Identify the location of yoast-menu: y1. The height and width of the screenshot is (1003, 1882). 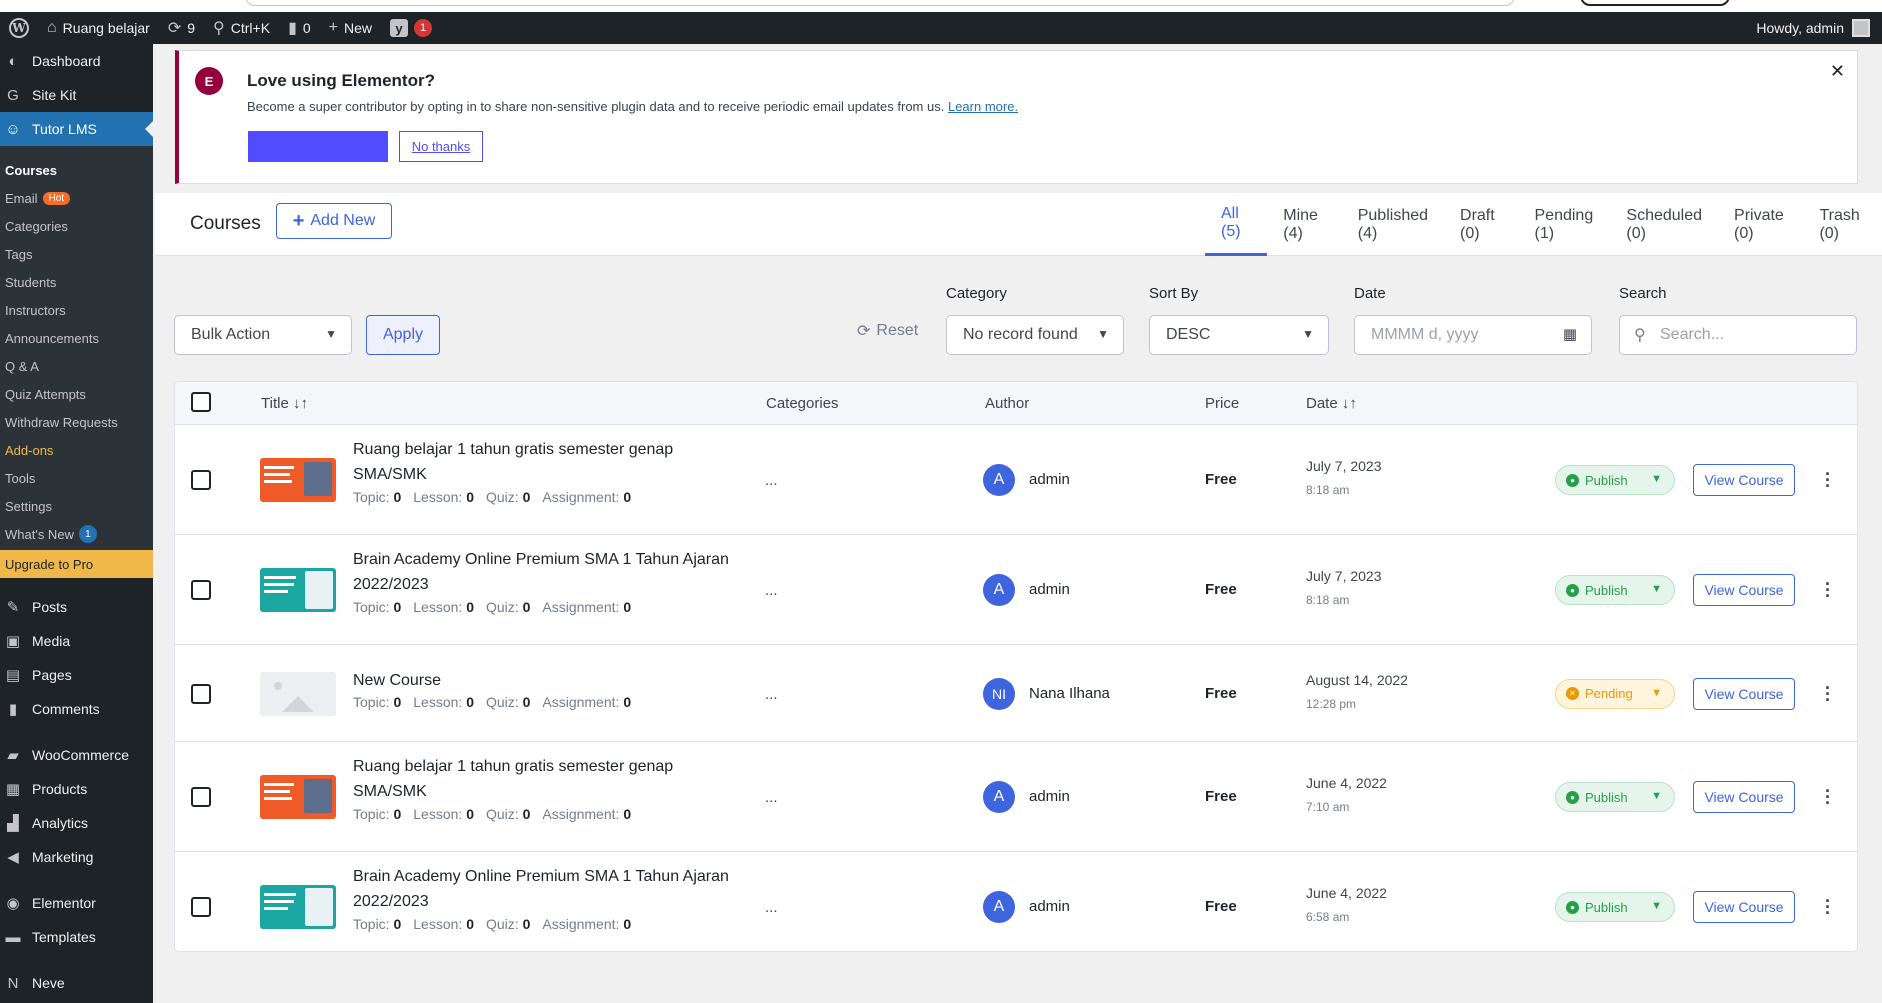
(411, 28).